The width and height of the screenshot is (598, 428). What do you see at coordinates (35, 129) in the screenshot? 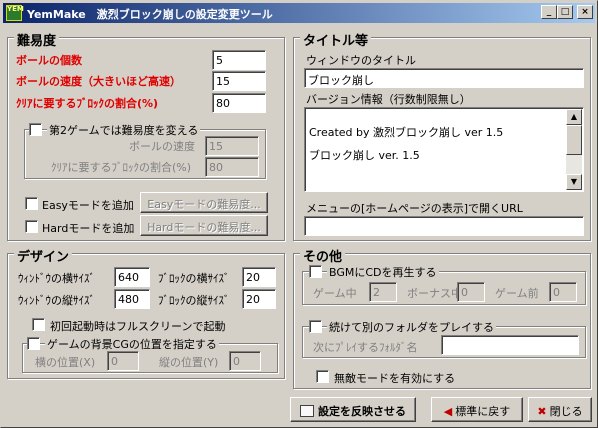
I see `game2-checkbox` at bounding box center [35, 129].